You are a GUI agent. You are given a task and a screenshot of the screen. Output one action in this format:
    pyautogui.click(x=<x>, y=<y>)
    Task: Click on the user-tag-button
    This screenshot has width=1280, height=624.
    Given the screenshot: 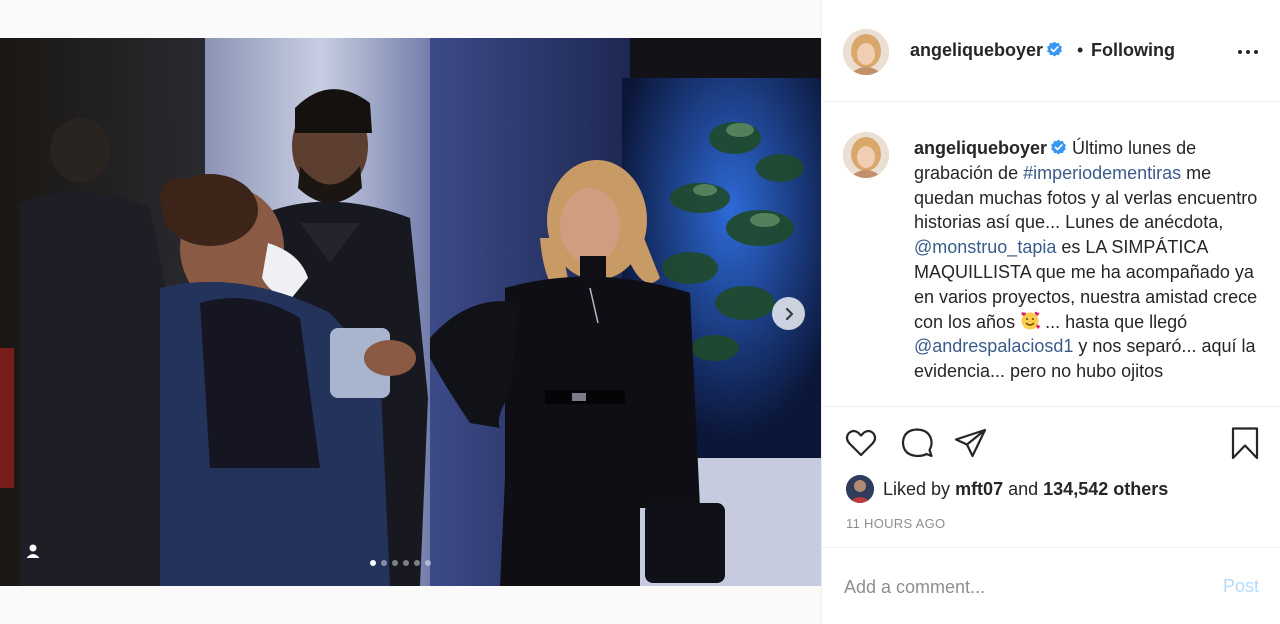 What is the action you would take?
    pyautogui.click(x=33, y=551)
    